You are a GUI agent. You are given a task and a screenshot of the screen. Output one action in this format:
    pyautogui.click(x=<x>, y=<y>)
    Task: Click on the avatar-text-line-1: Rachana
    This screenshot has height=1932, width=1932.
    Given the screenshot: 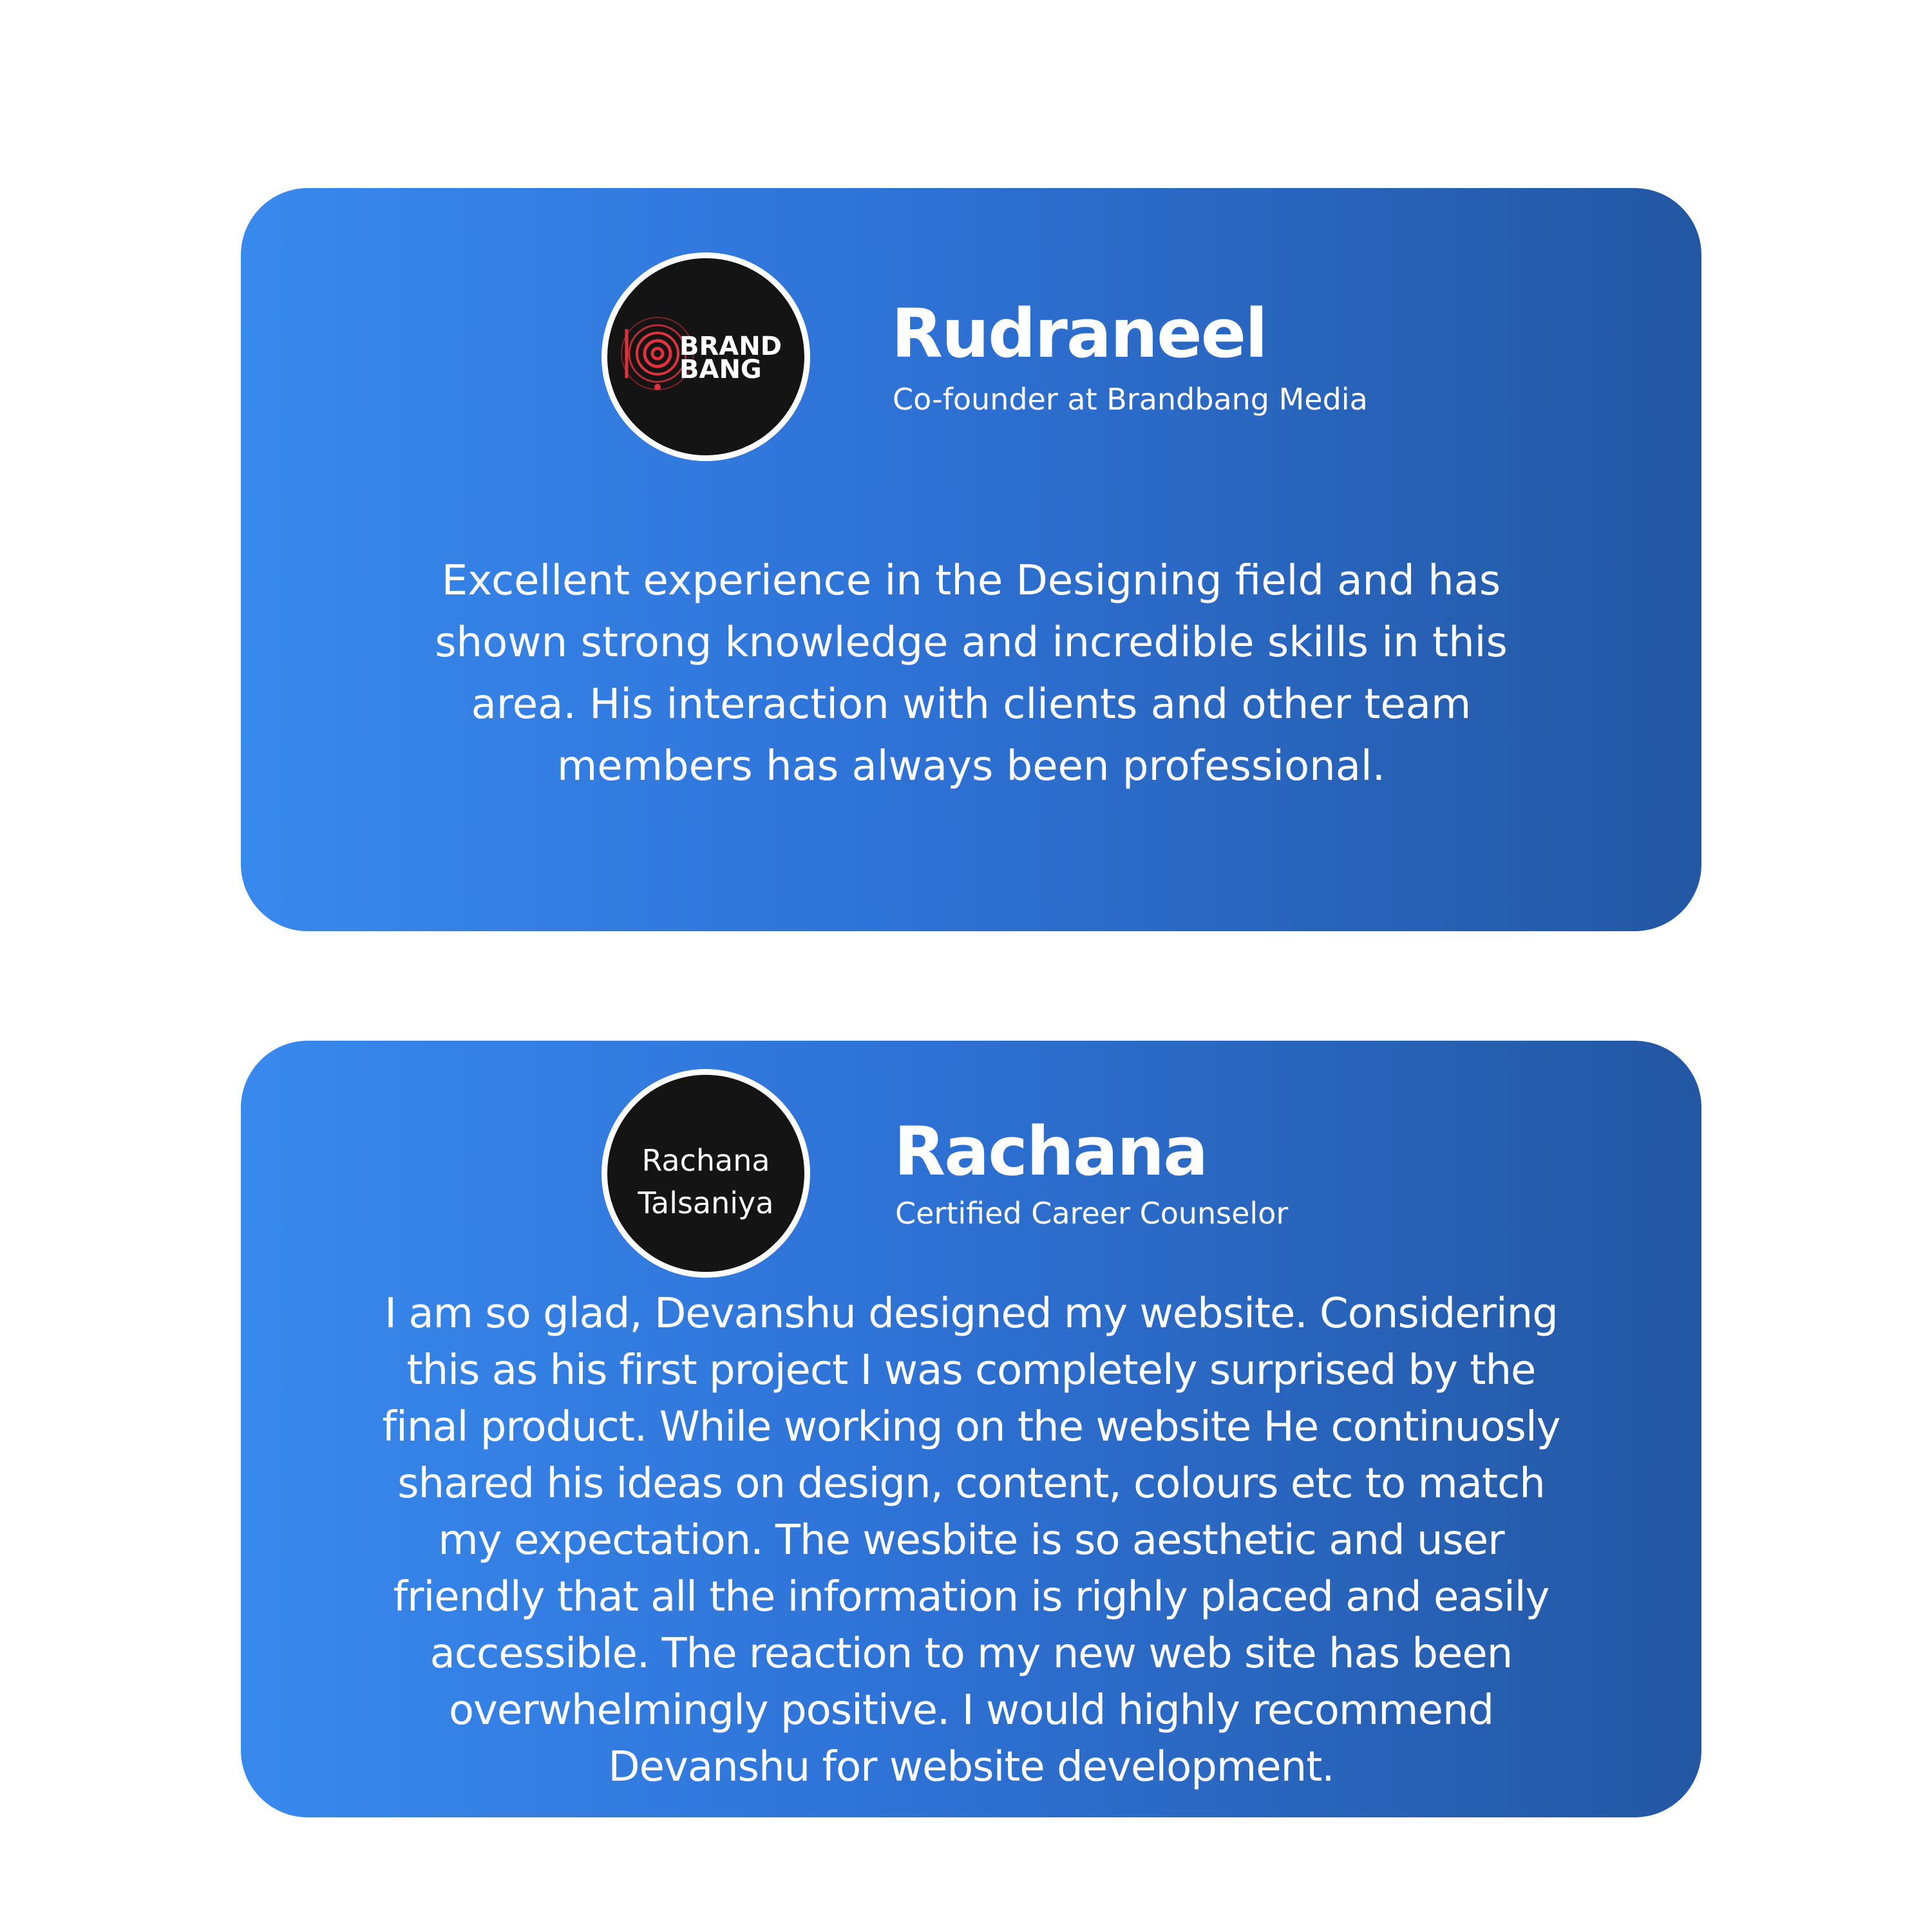 What is the action you would take?
    pyautogui.click(x=706, y=1160)
    